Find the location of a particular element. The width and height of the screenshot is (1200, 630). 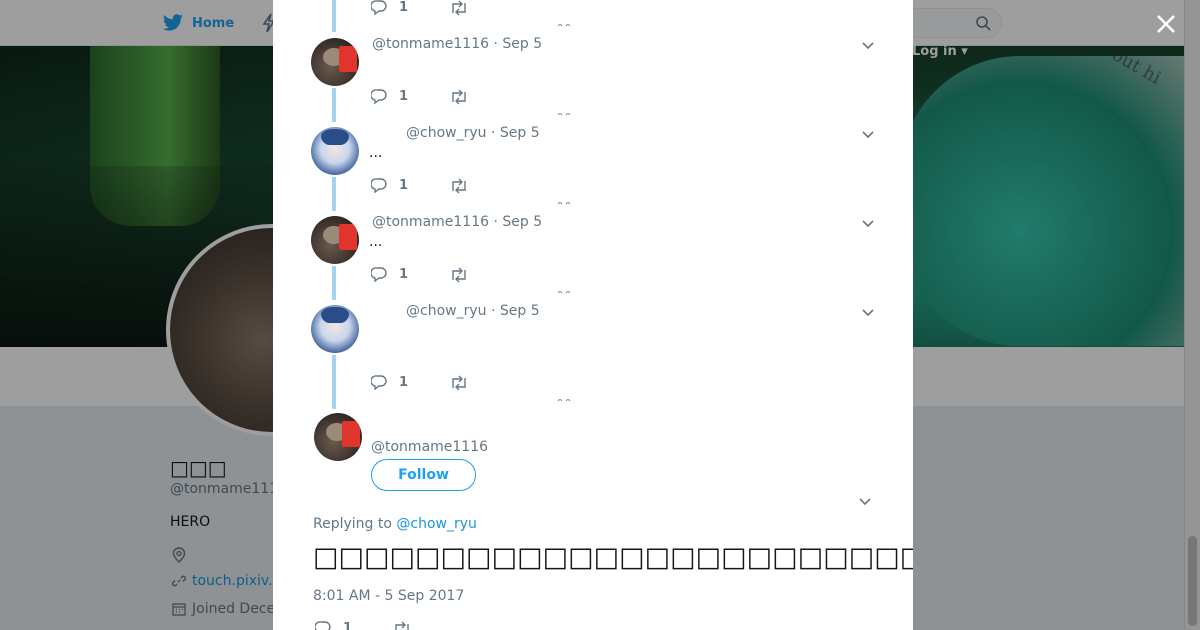

replying-prefix: Replying to is located at coordinates (355, 524).